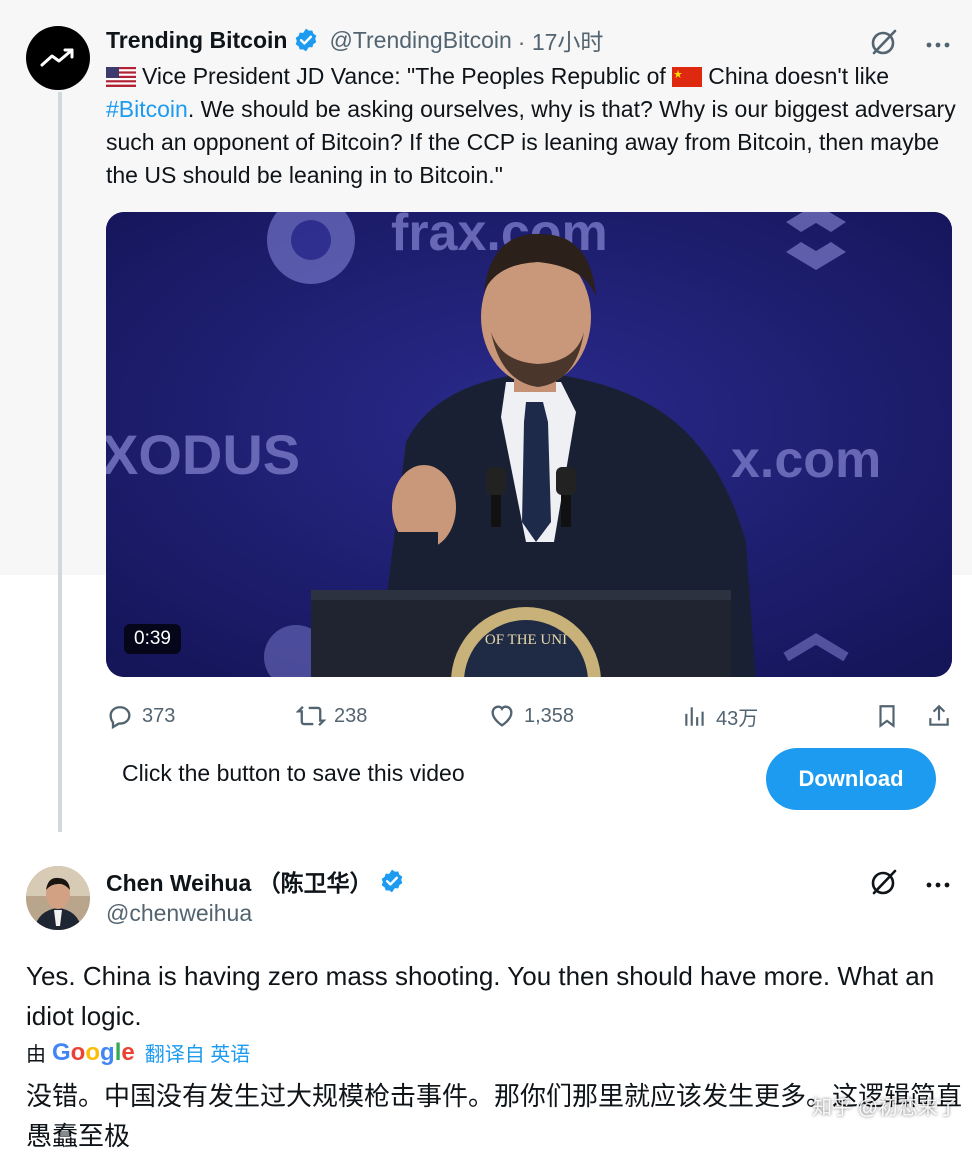 This screenshot has height=1156, width=972. I want to click on backdrop-brand-2: XODUS, so click(203, 454).